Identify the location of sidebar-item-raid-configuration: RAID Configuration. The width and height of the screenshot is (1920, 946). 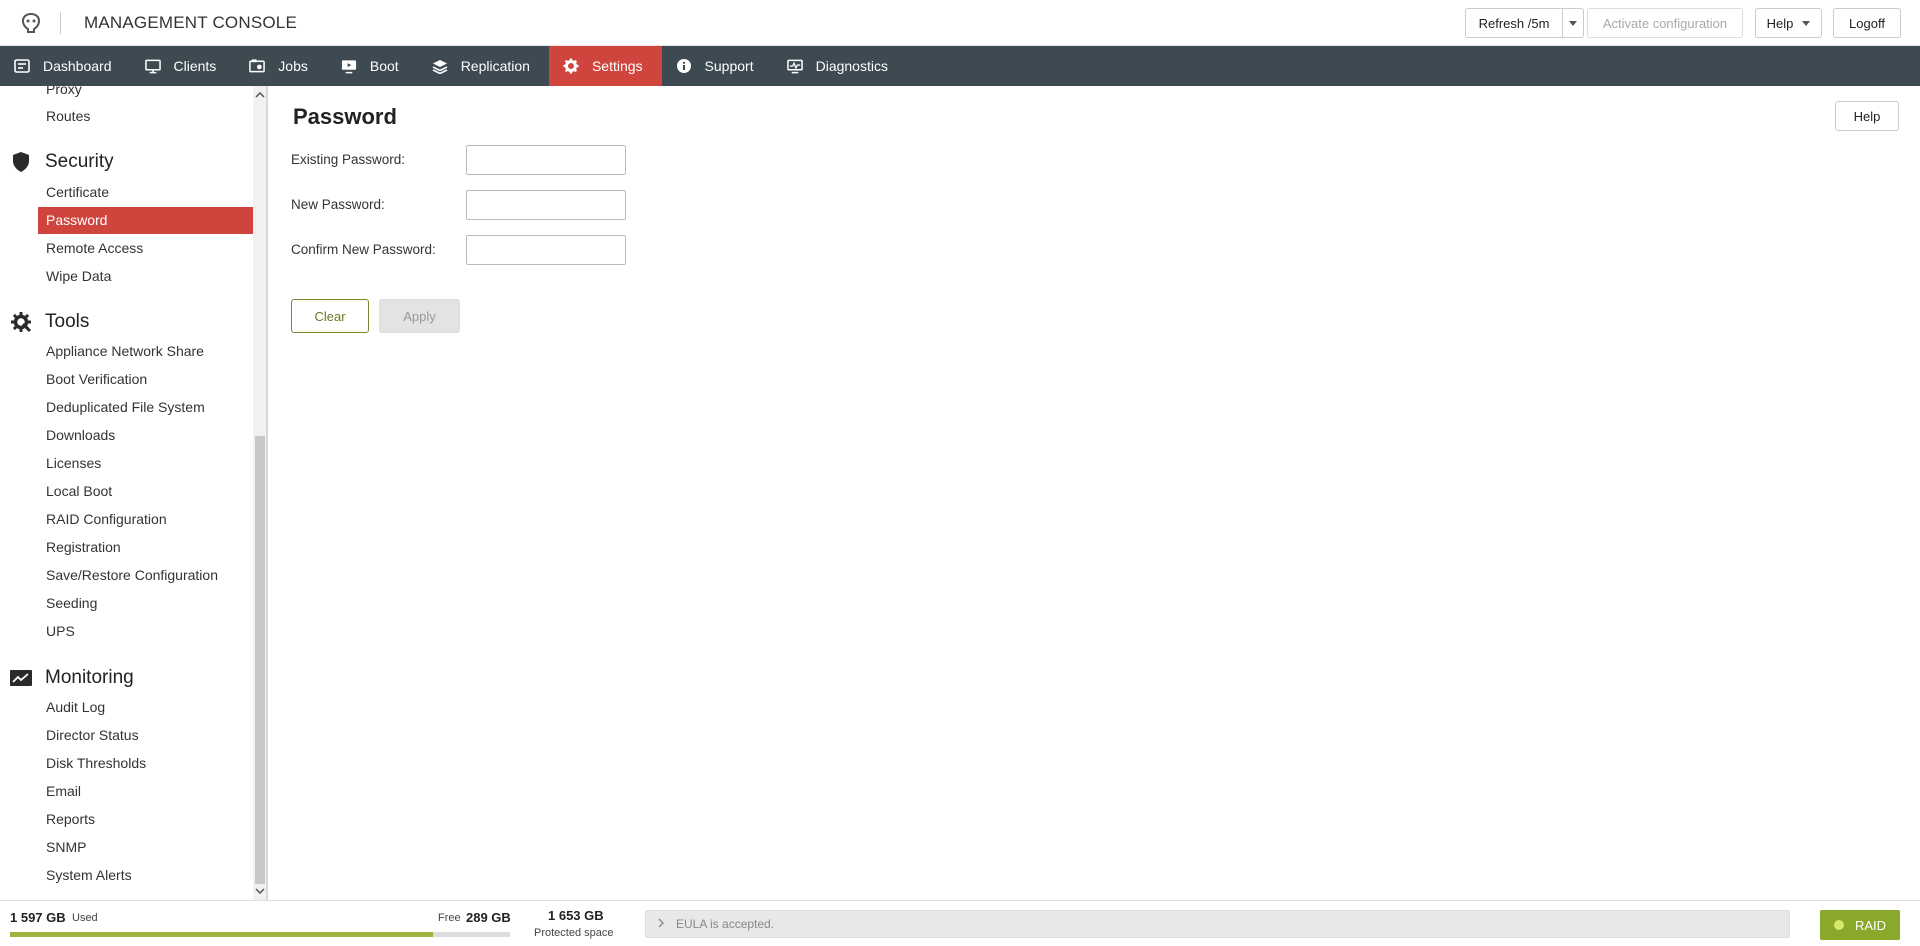
(145, 519).